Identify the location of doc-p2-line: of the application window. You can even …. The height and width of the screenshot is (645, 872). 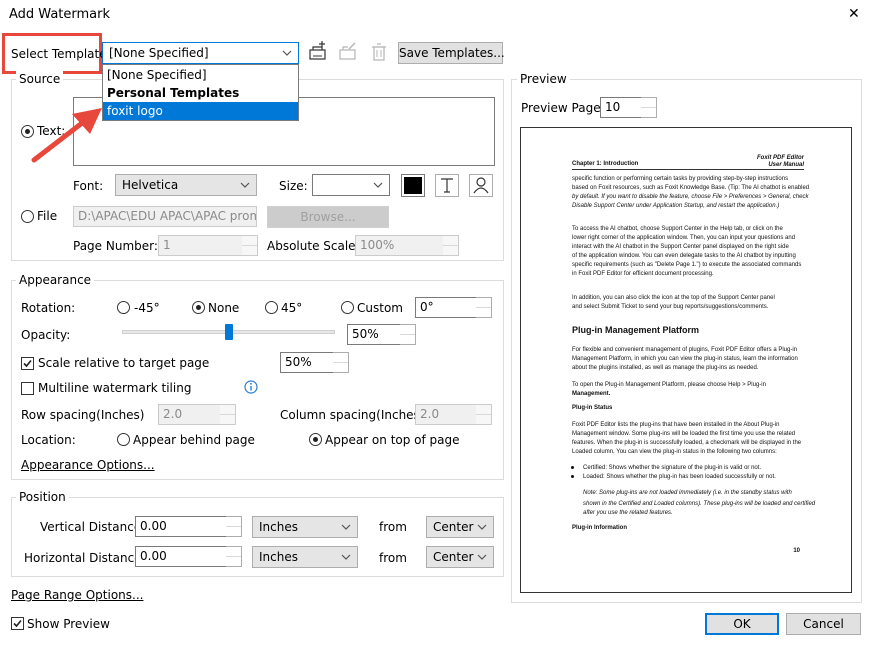
(684, 256).